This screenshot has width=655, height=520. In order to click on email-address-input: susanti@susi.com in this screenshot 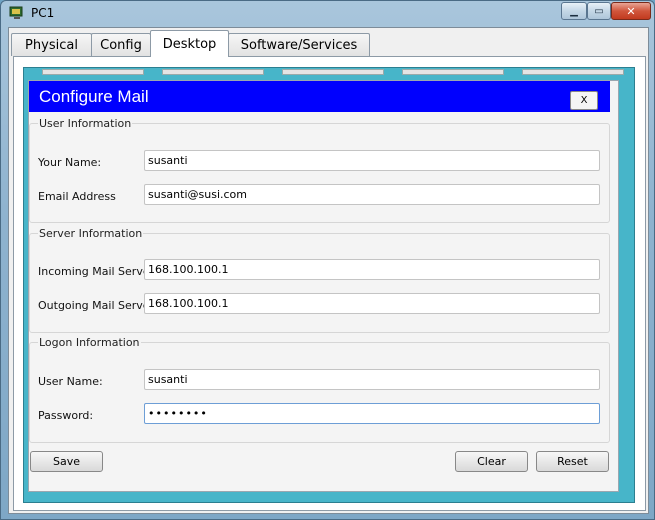, I will do `click(372, 194)`.